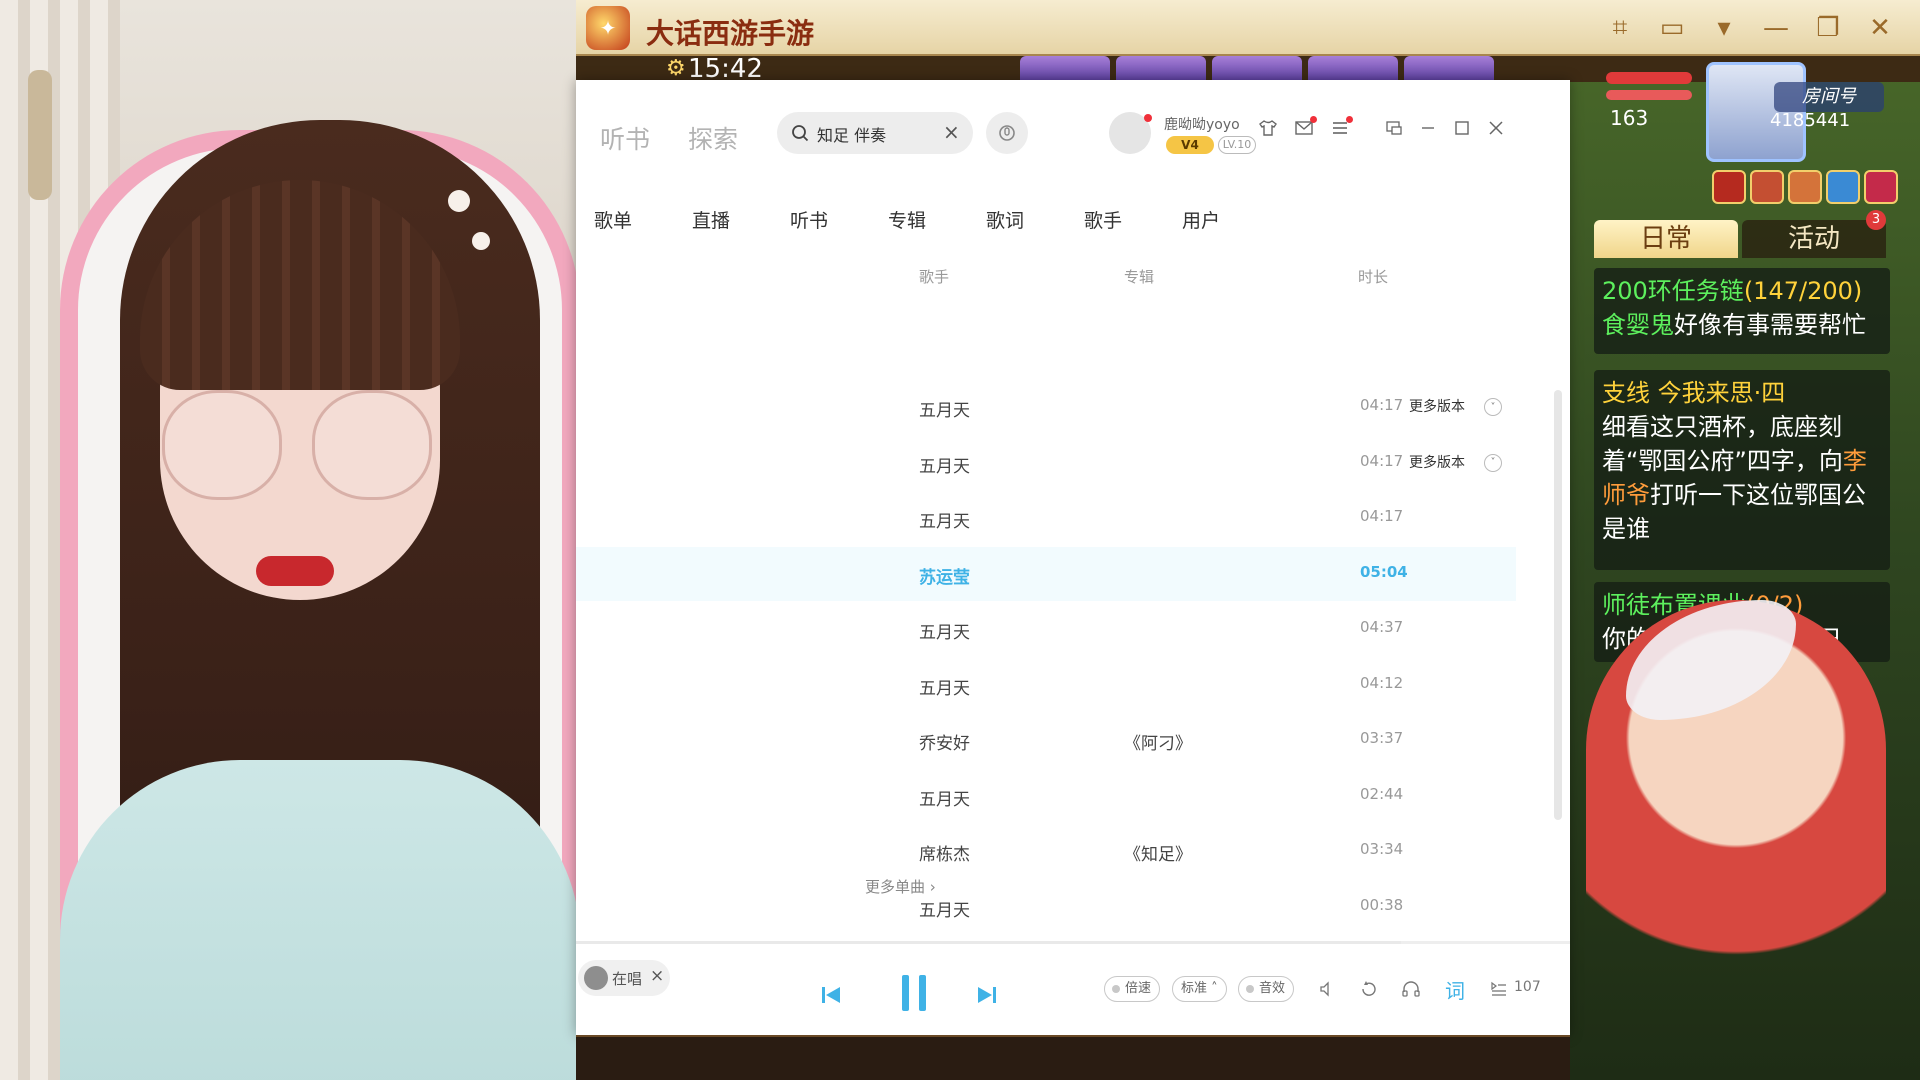 The height and width of the screenshot is (1080, 1920). I want to click on table-row: 苏运莹 05:04, so click(1046, 573).